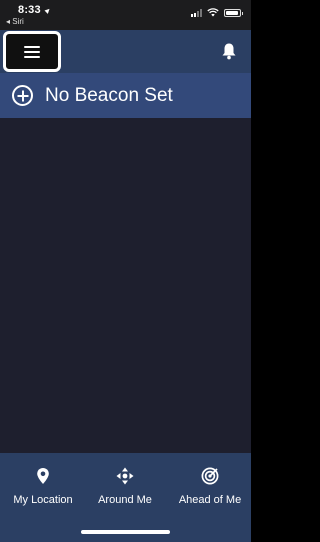 The width and height of the screenshot is (320, 542). What do you see at coordinates (29, 10) in the screenshot?
I see `time-text: 8:33` at bounding box center [29, 10].